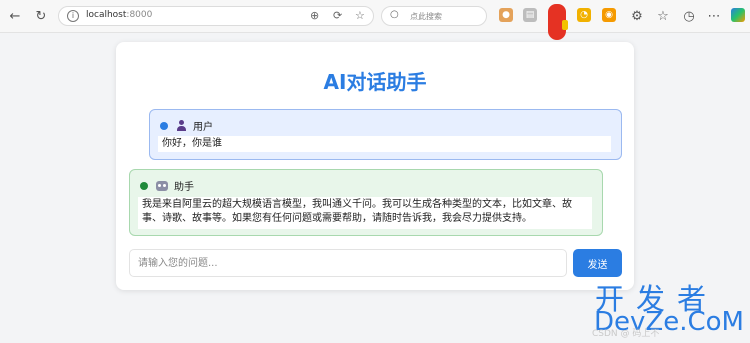 This screenshot has width=750, height=343. What do you see at coordinates (597, 263) in the screenshot?
I see `send-button: 发送` at bounding box center [597, 263].